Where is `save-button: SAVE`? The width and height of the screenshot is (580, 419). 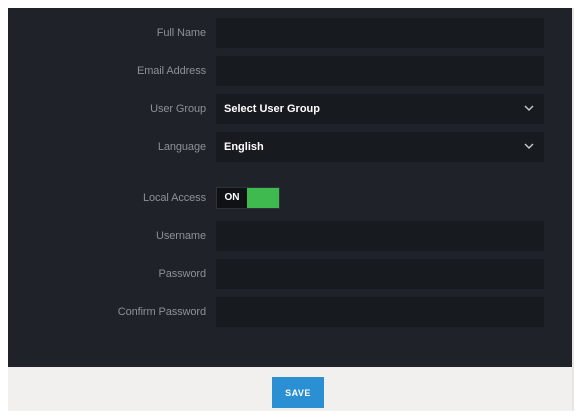
save-button: SAVE is located at coordinates (298, 392).